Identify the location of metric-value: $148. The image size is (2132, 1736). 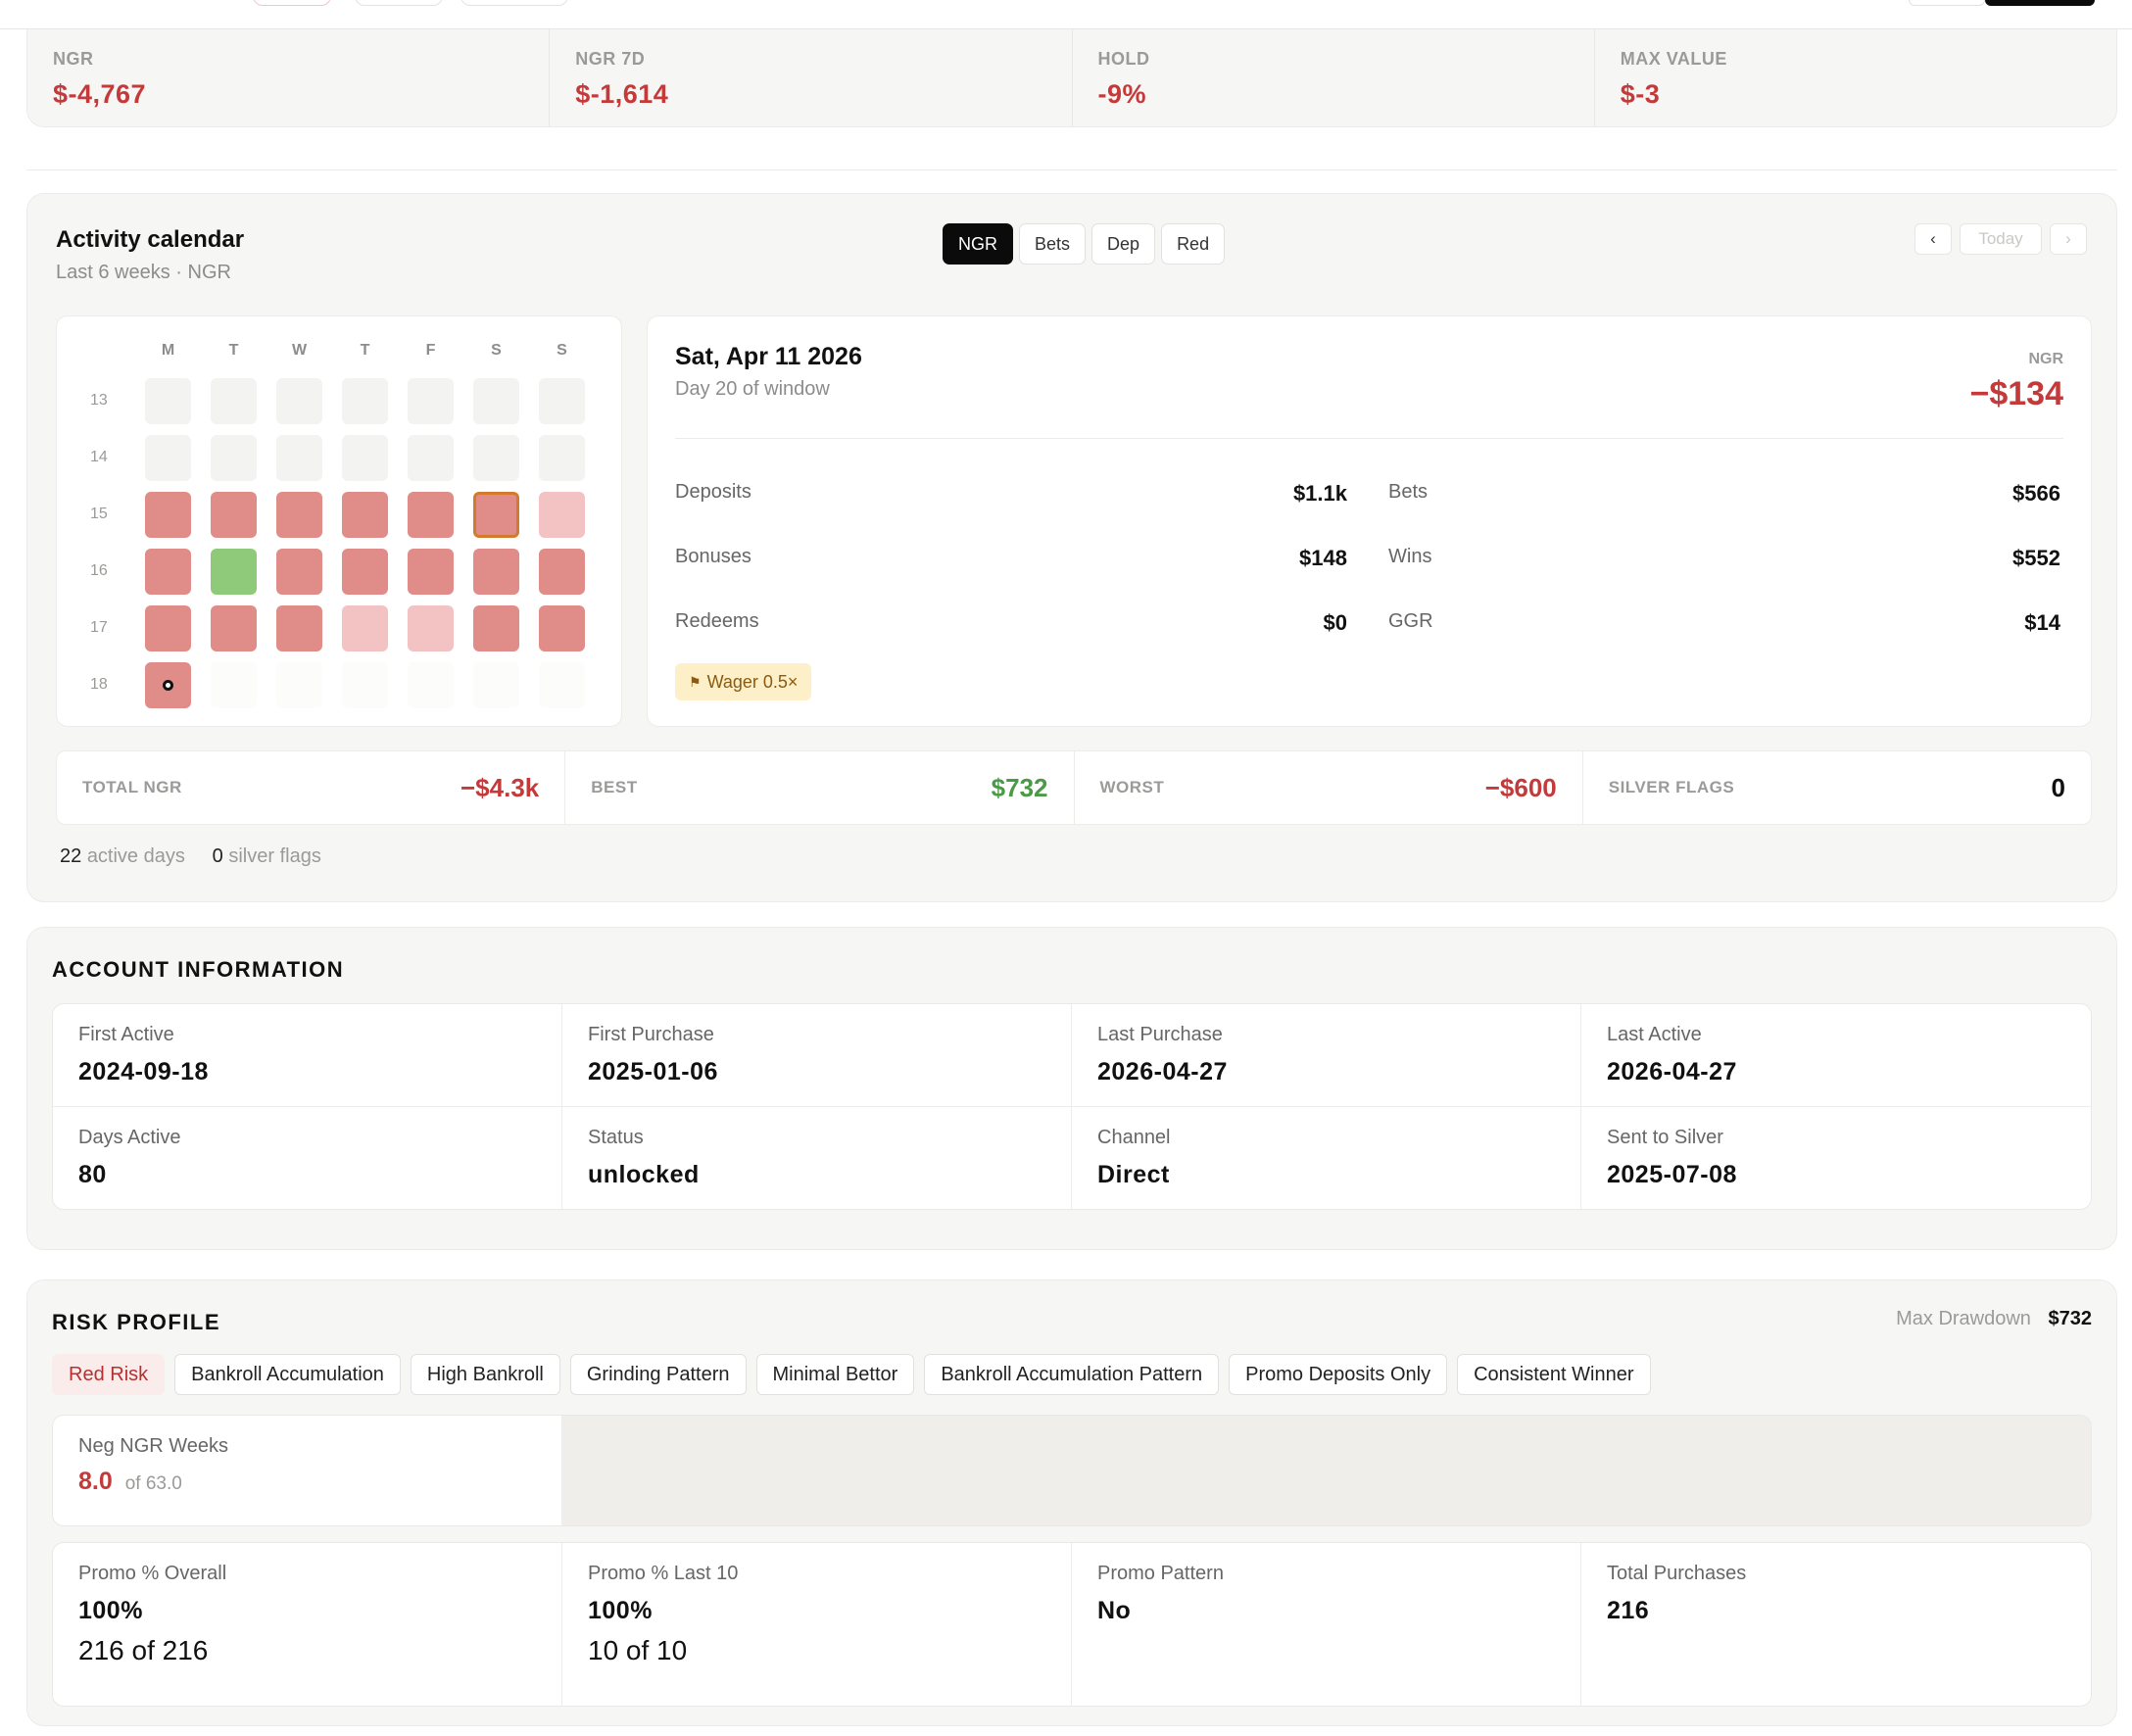
(1323, 558).